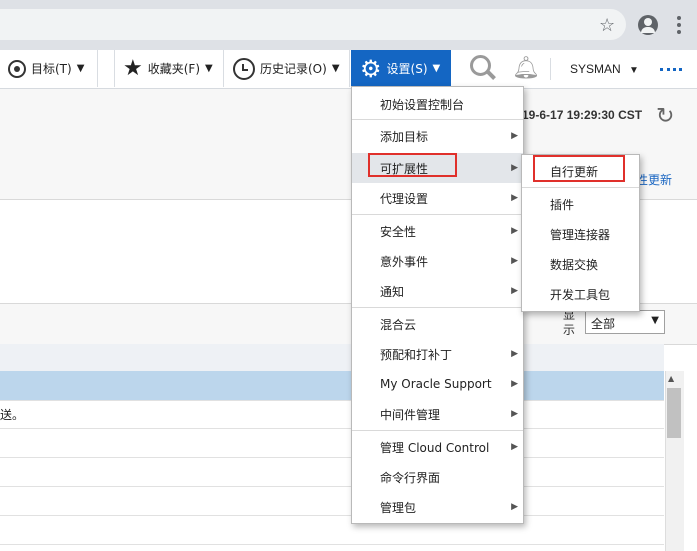 This screenshot has height=551, width=697. I want to click on menu-item-management-packs: 管理包 ▶, so click(437, 507).